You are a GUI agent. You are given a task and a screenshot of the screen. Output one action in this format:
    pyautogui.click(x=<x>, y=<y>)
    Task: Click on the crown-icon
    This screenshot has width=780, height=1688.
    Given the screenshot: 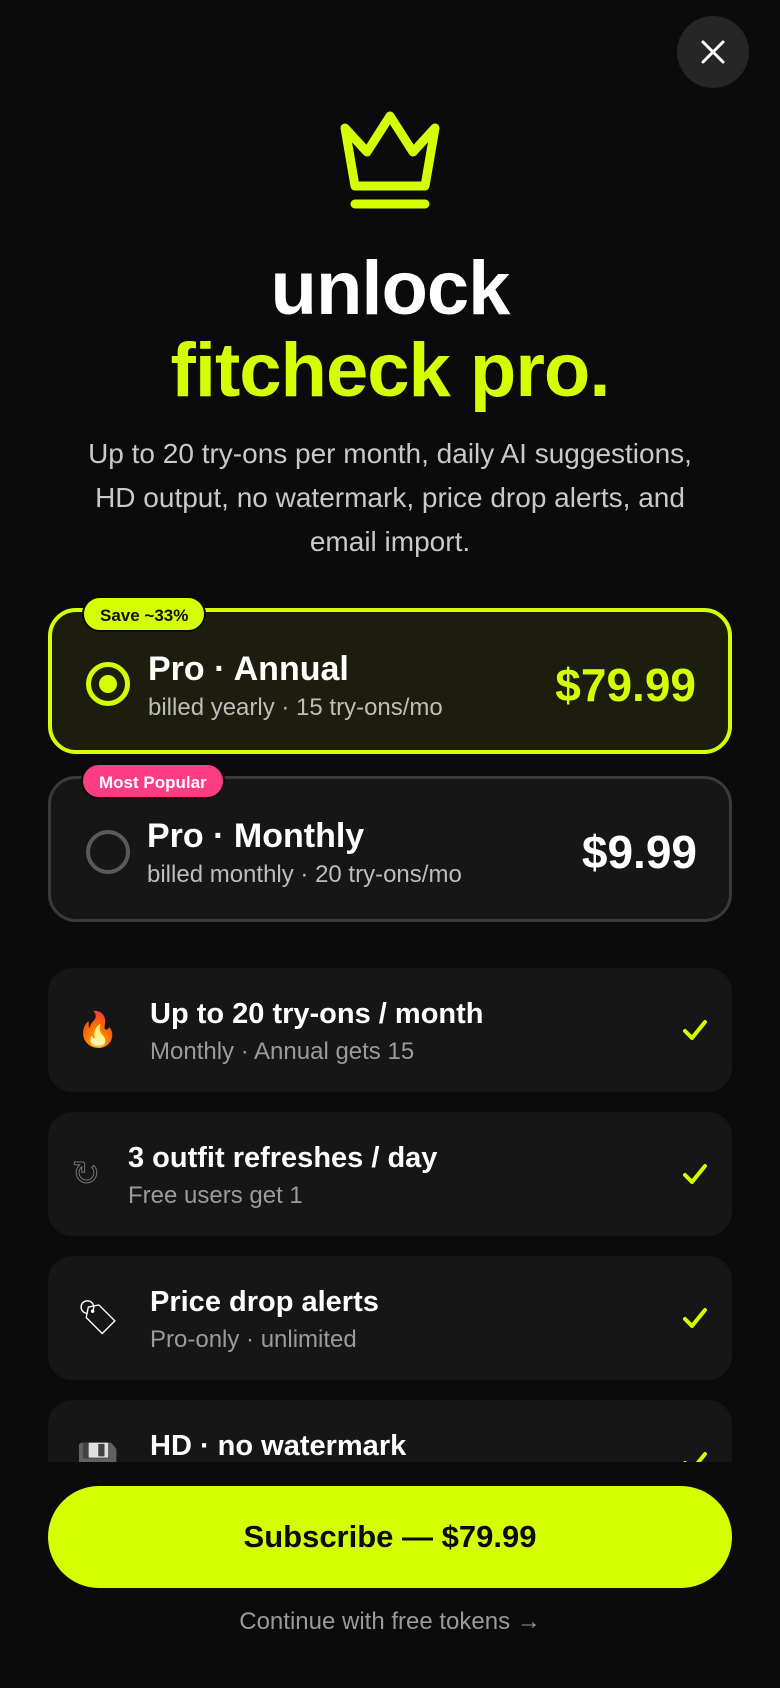 What is the action you would take?
    pyautogui.click(x=390, y=160)
    